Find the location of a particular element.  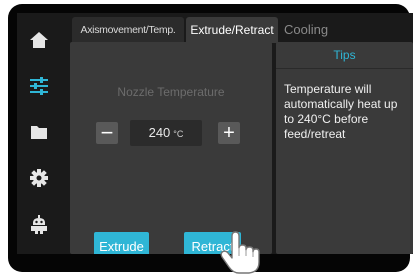

tab-axis-movement: Axismovement/Temp. is located at coordinates (128, 30).